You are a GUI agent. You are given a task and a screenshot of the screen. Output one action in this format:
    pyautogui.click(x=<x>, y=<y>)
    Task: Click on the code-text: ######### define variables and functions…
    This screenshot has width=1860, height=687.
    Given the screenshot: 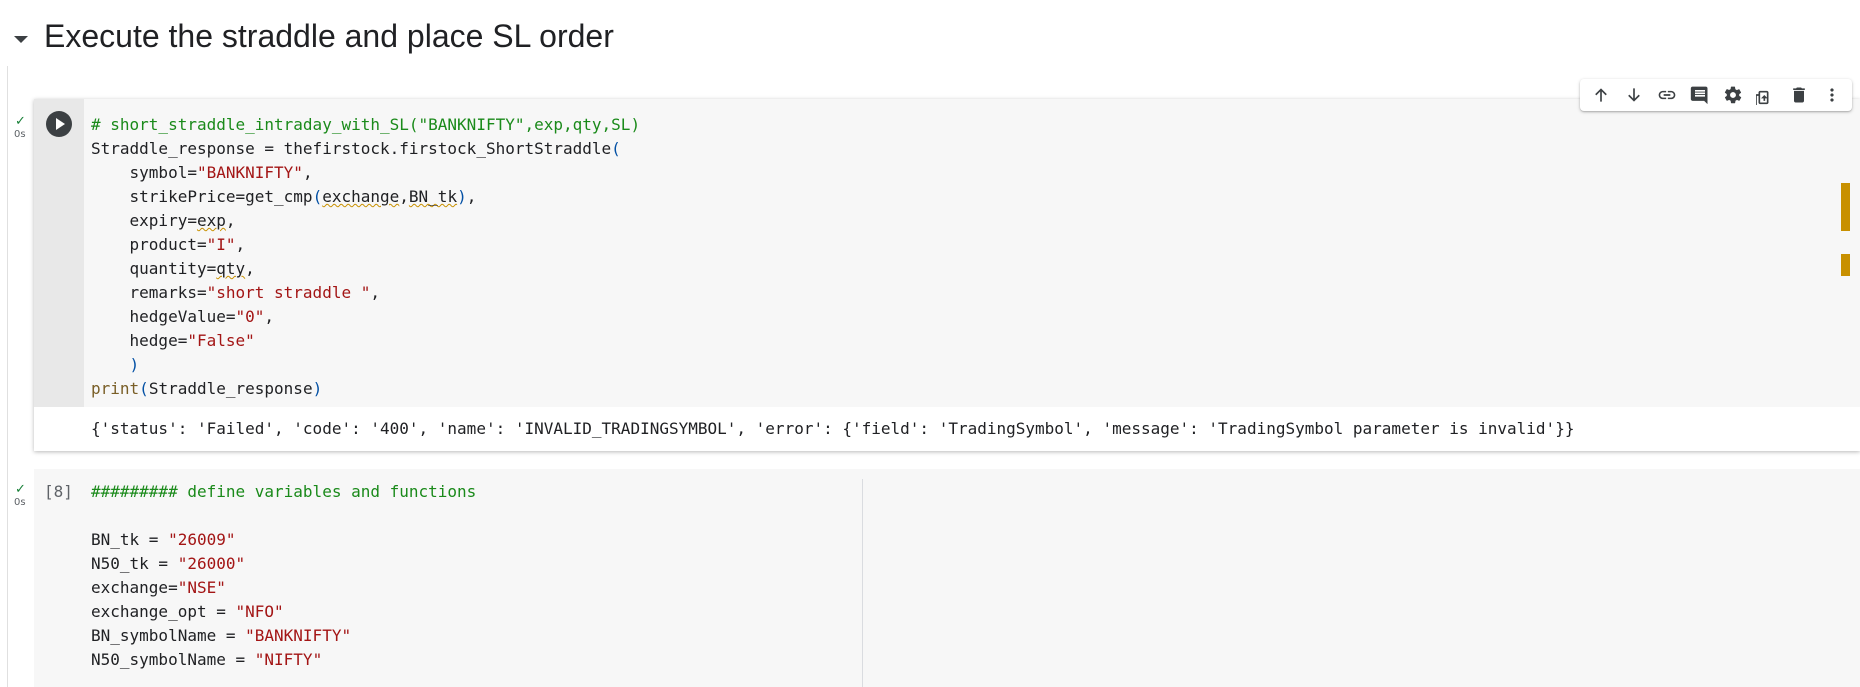 What is the action you would take?
    pyautogui.click(x=283, y=576)
    